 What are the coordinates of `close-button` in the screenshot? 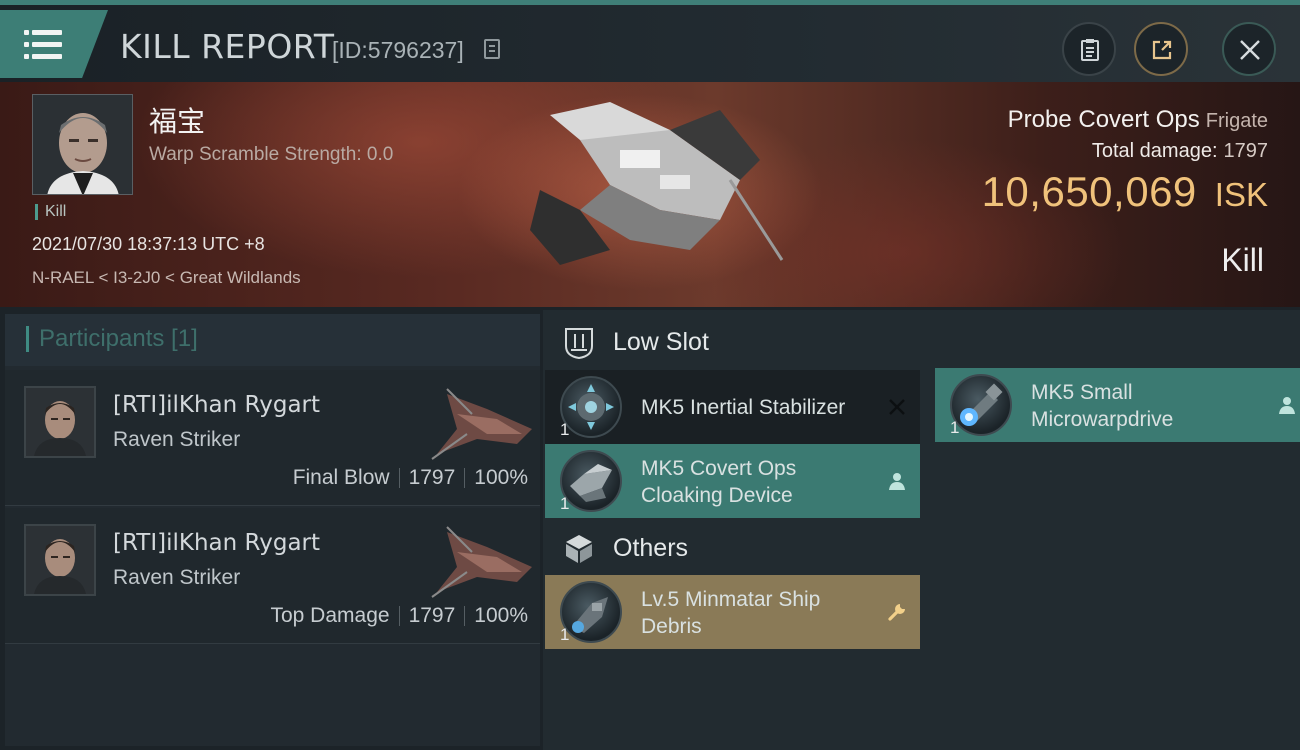 It's located at (1249, 49).